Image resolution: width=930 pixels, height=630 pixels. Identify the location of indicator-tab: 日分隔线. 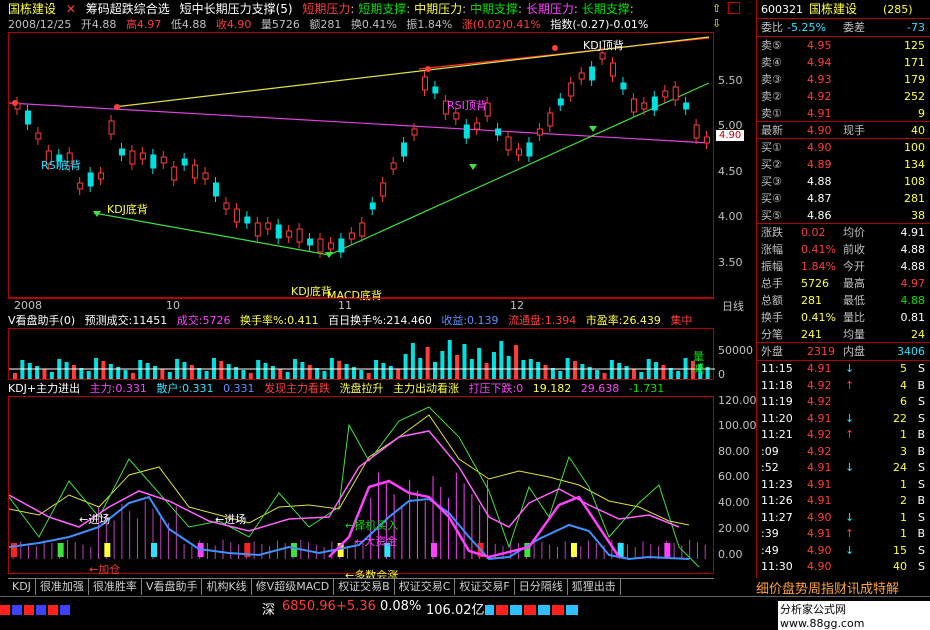
(541, 587).